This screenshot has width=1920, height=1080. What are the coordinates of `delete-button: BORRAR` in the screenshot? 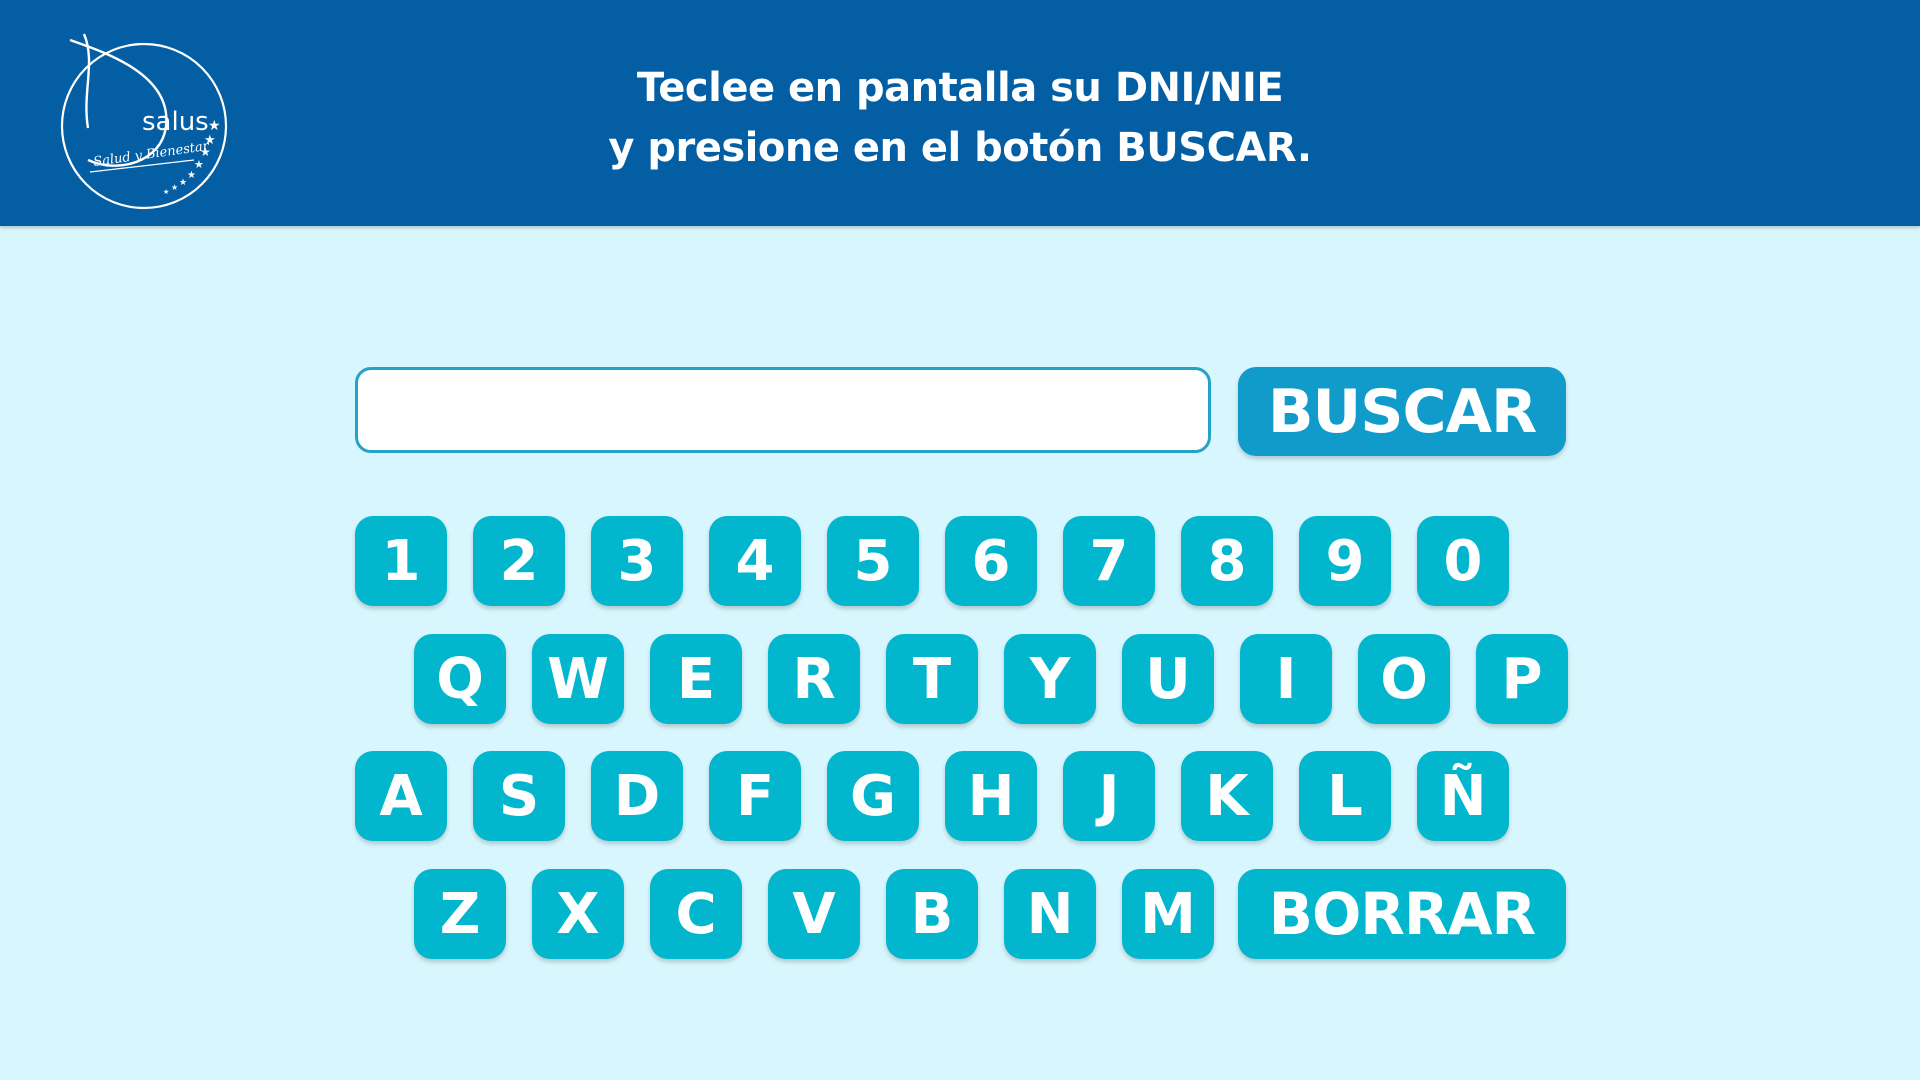 It's located at (1402, 914).